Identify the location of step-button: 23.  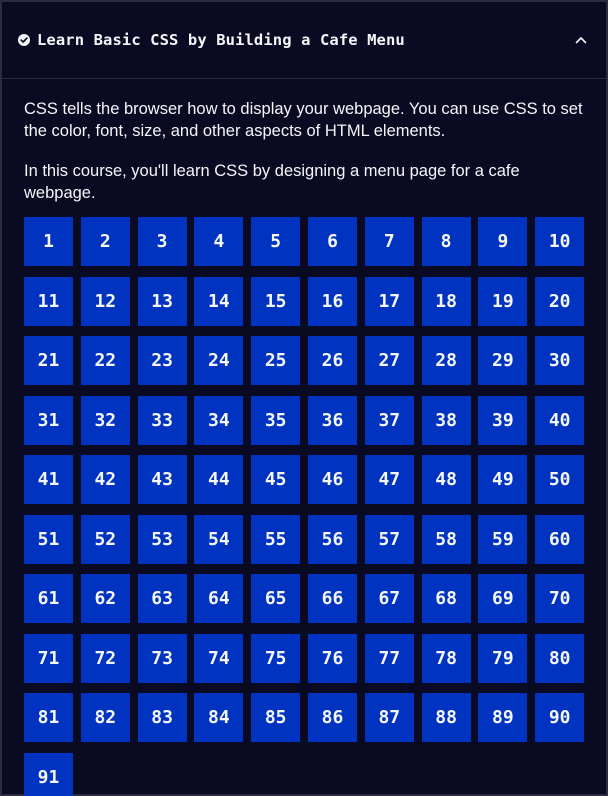
(162, 360).